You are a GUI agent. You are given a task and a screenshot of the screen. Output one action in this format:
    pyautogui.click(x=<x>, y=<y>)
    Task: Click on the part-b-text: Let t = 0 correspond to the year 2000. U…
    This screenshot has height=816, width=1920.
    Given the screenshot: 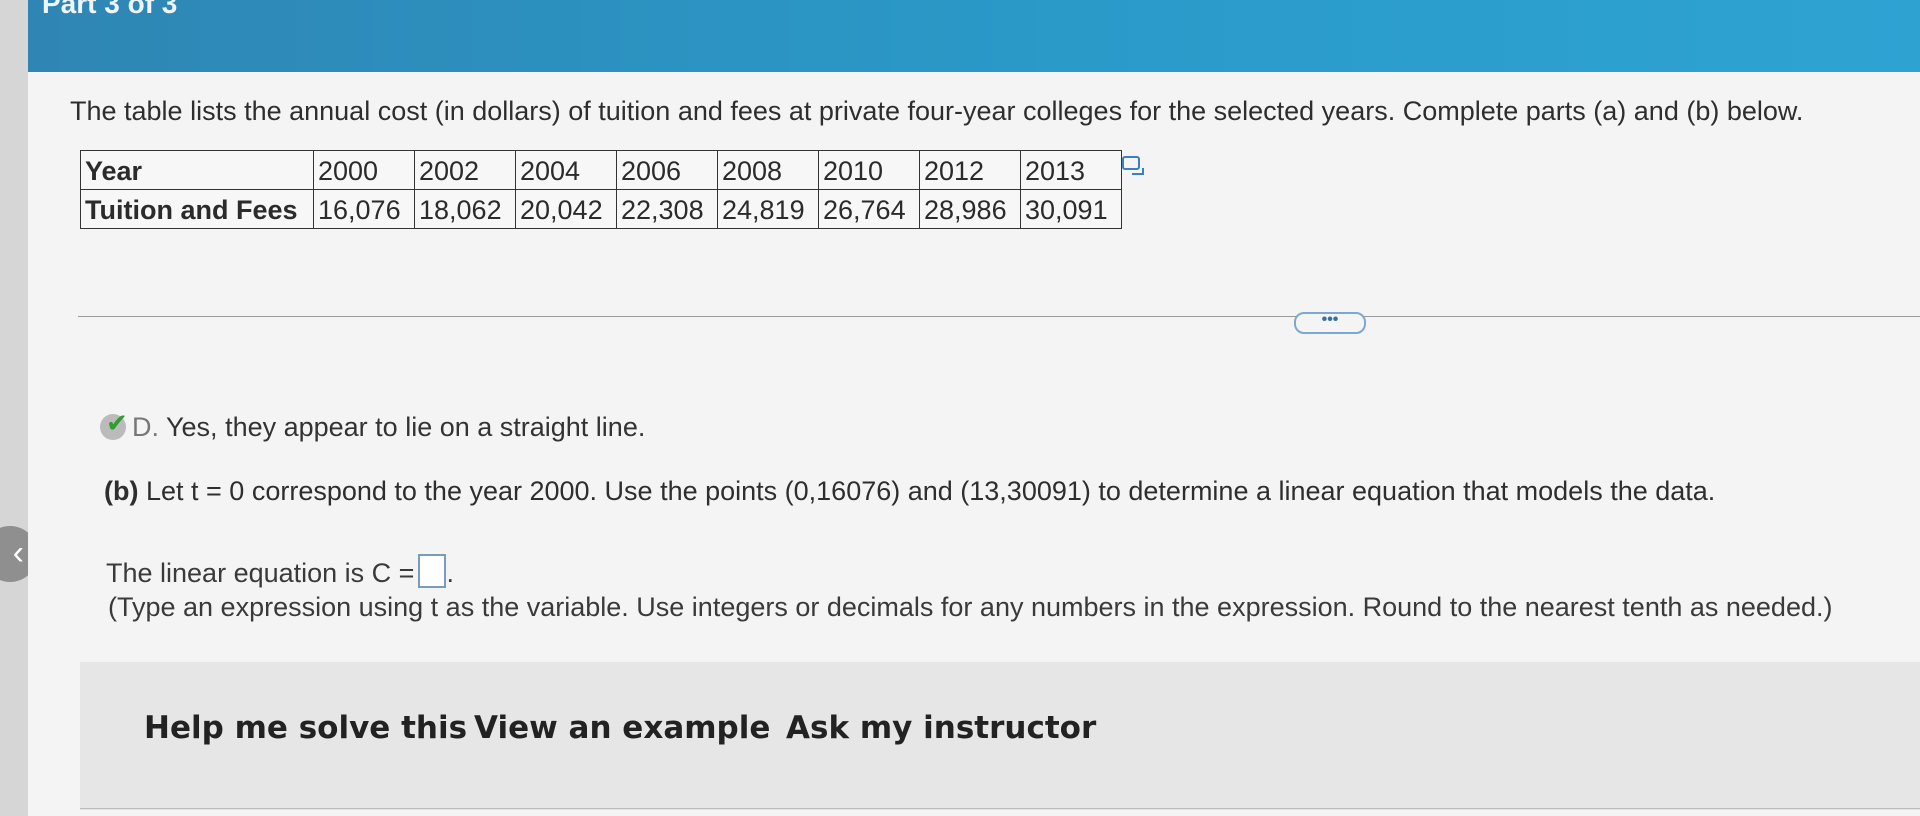 What is the action you would take?
    pyautogui.click(x=931, y=491)
    